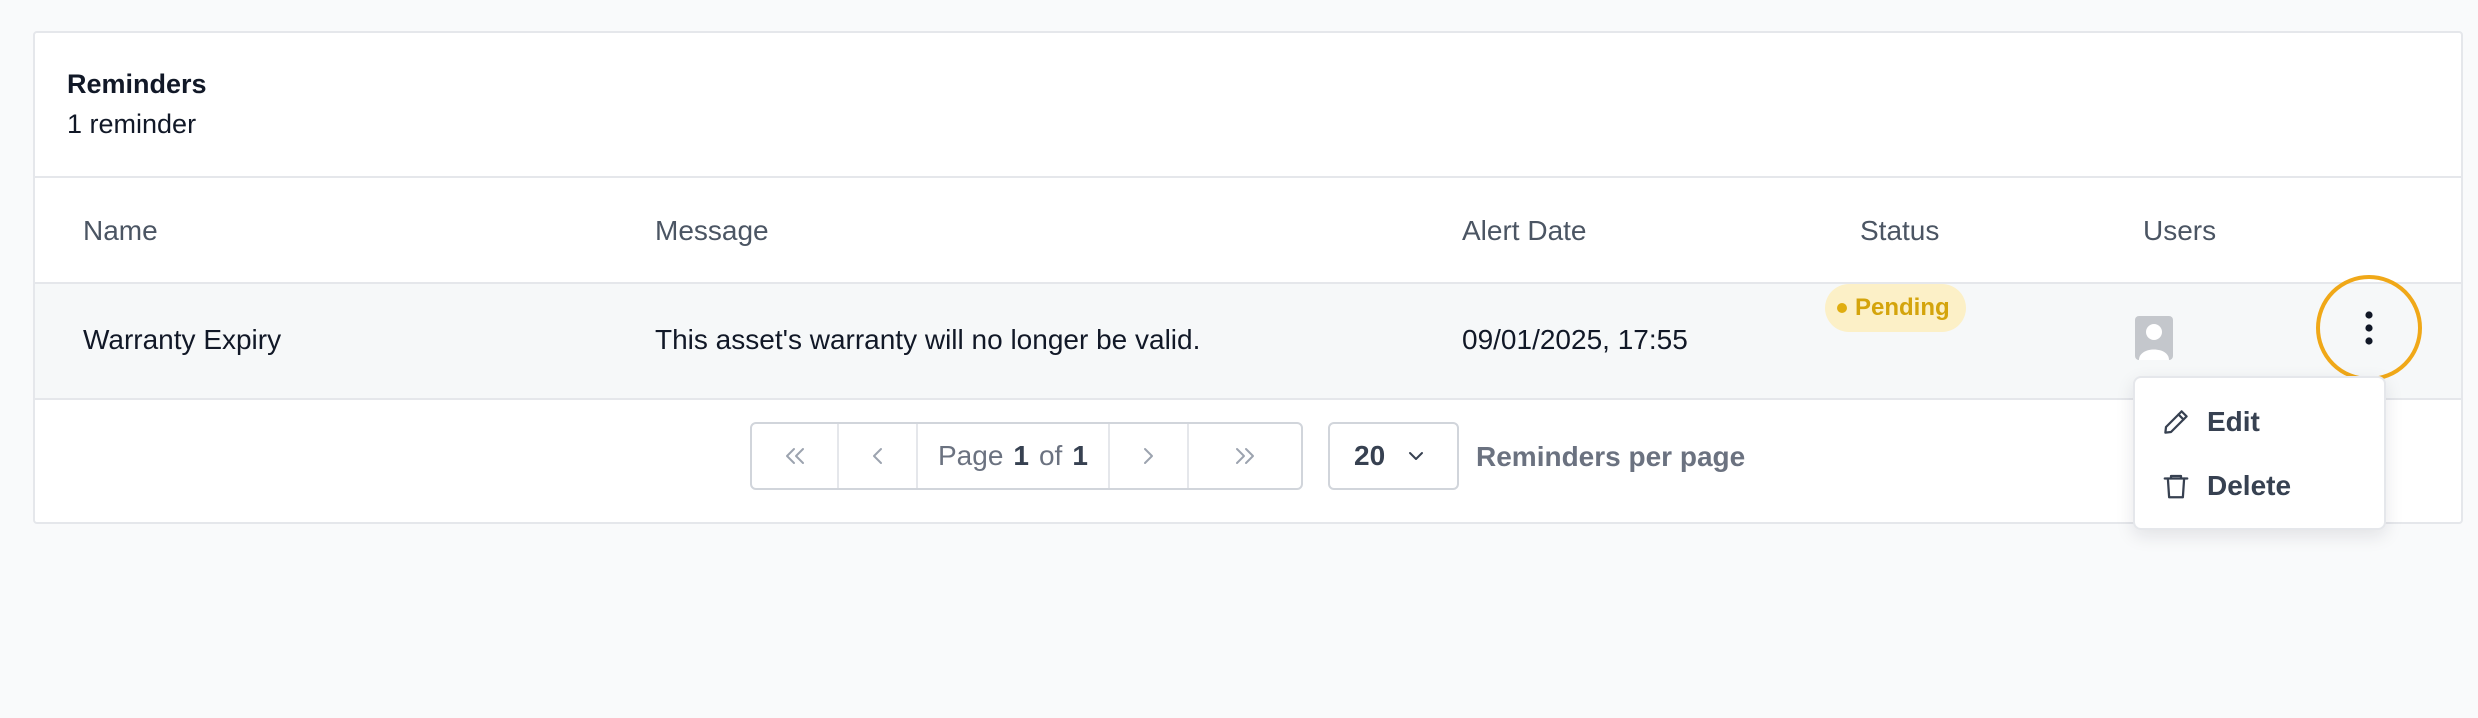  Describe the element at coordinates (2259, 453) in the screenshot. I see `row-actions-menu: Edit Delete` at that location.